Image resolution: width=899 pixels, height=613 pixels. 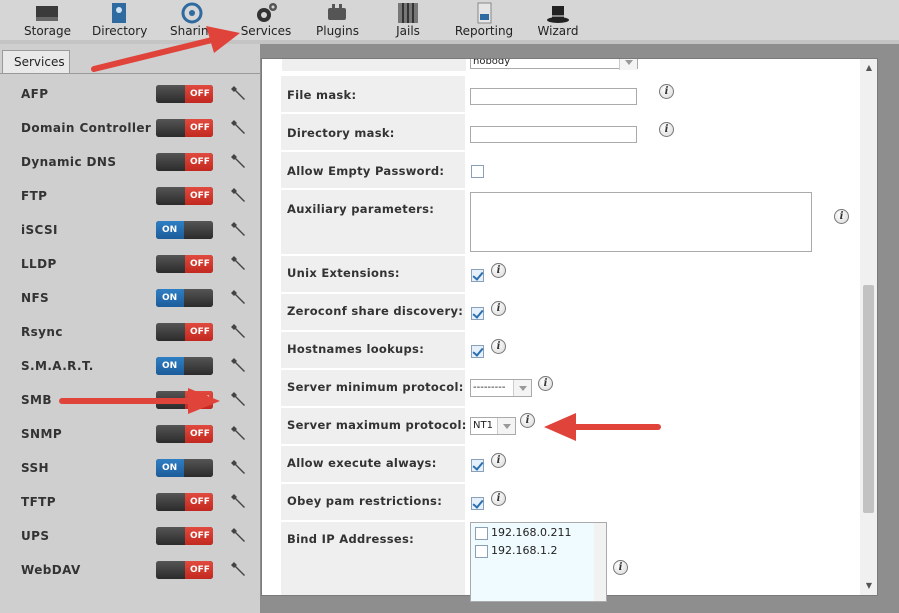 I want to click on obey-pam-checkbox, so click(x=477, y=503).